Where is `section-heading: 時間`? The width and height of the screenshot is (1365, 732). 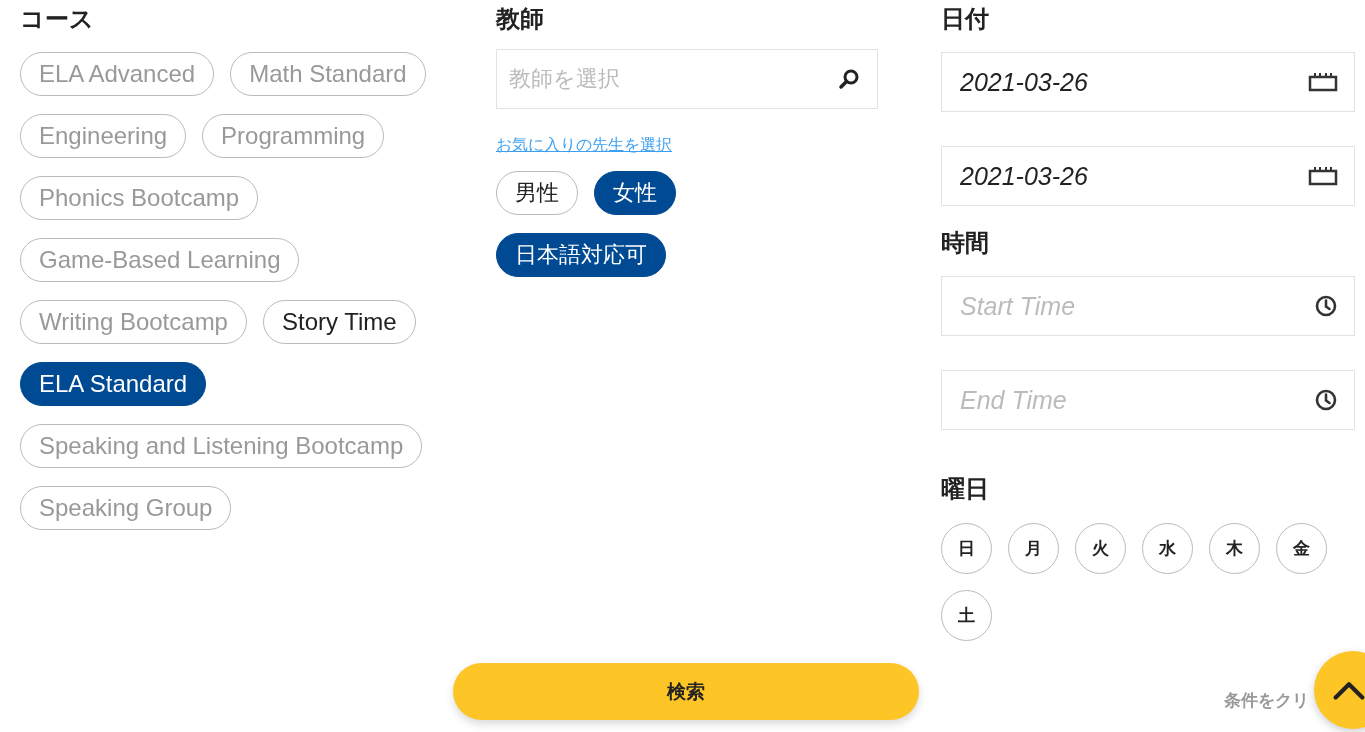
section-heading: 時間 is located at coordinates (965, 243).